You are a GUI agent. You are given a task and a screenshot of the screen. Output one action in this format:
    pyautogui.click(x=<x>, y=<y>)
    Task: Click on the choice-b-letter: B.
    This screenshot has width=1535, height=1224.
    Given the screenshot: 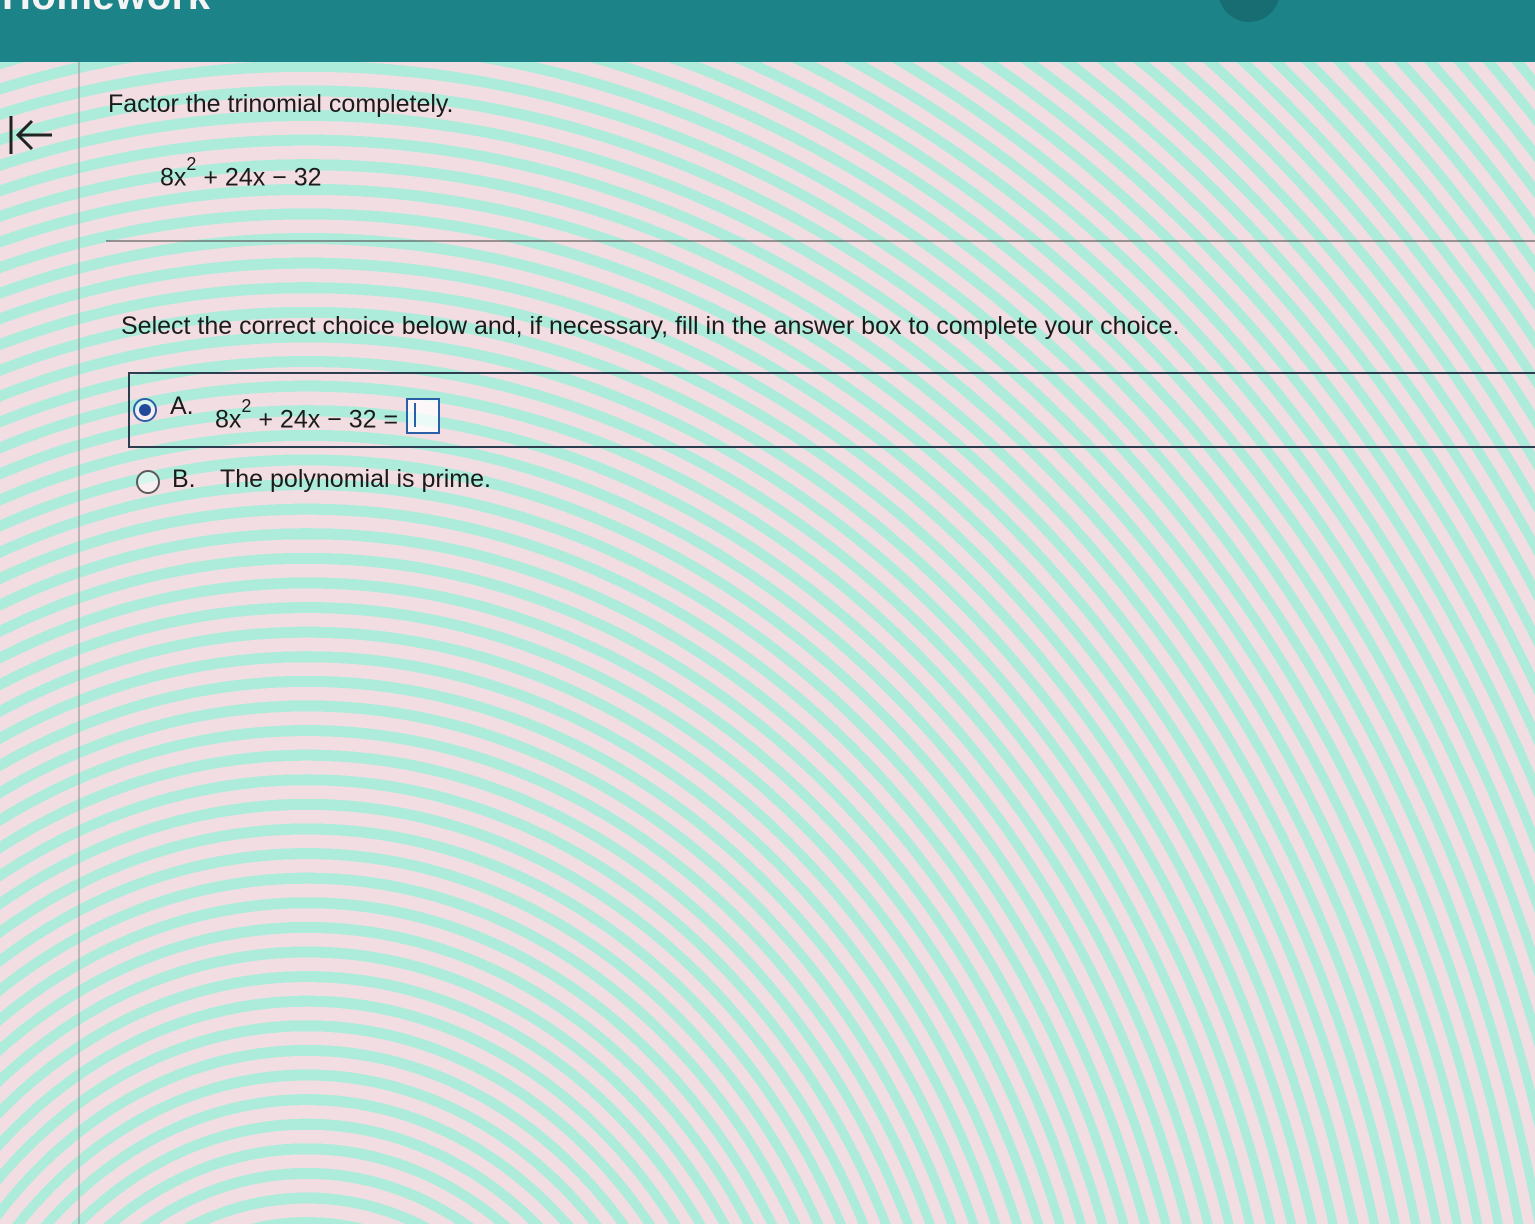 What is the action you would take?
    pyautogui.click(x=184, y=479)
    